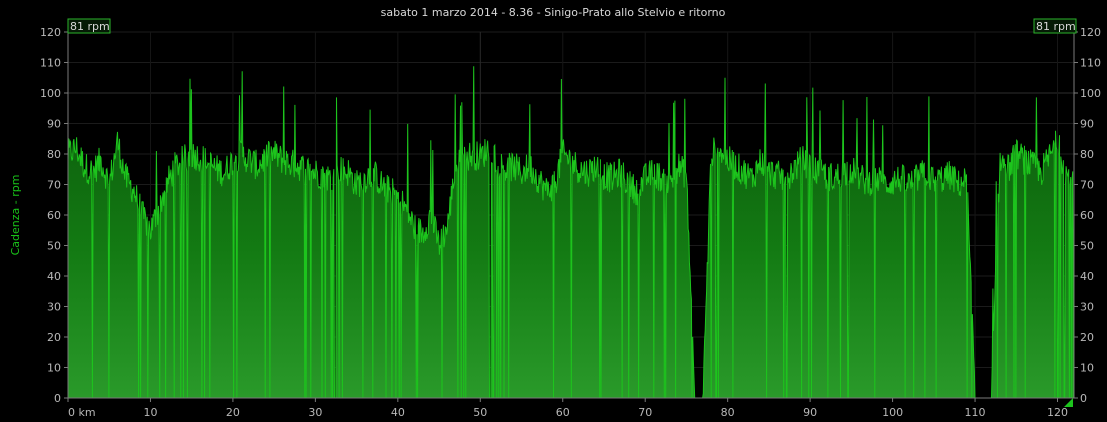  Describe the element at coordinates (54, 246) in the screenshot. I see `y-tick-label-left: 50` at that location.